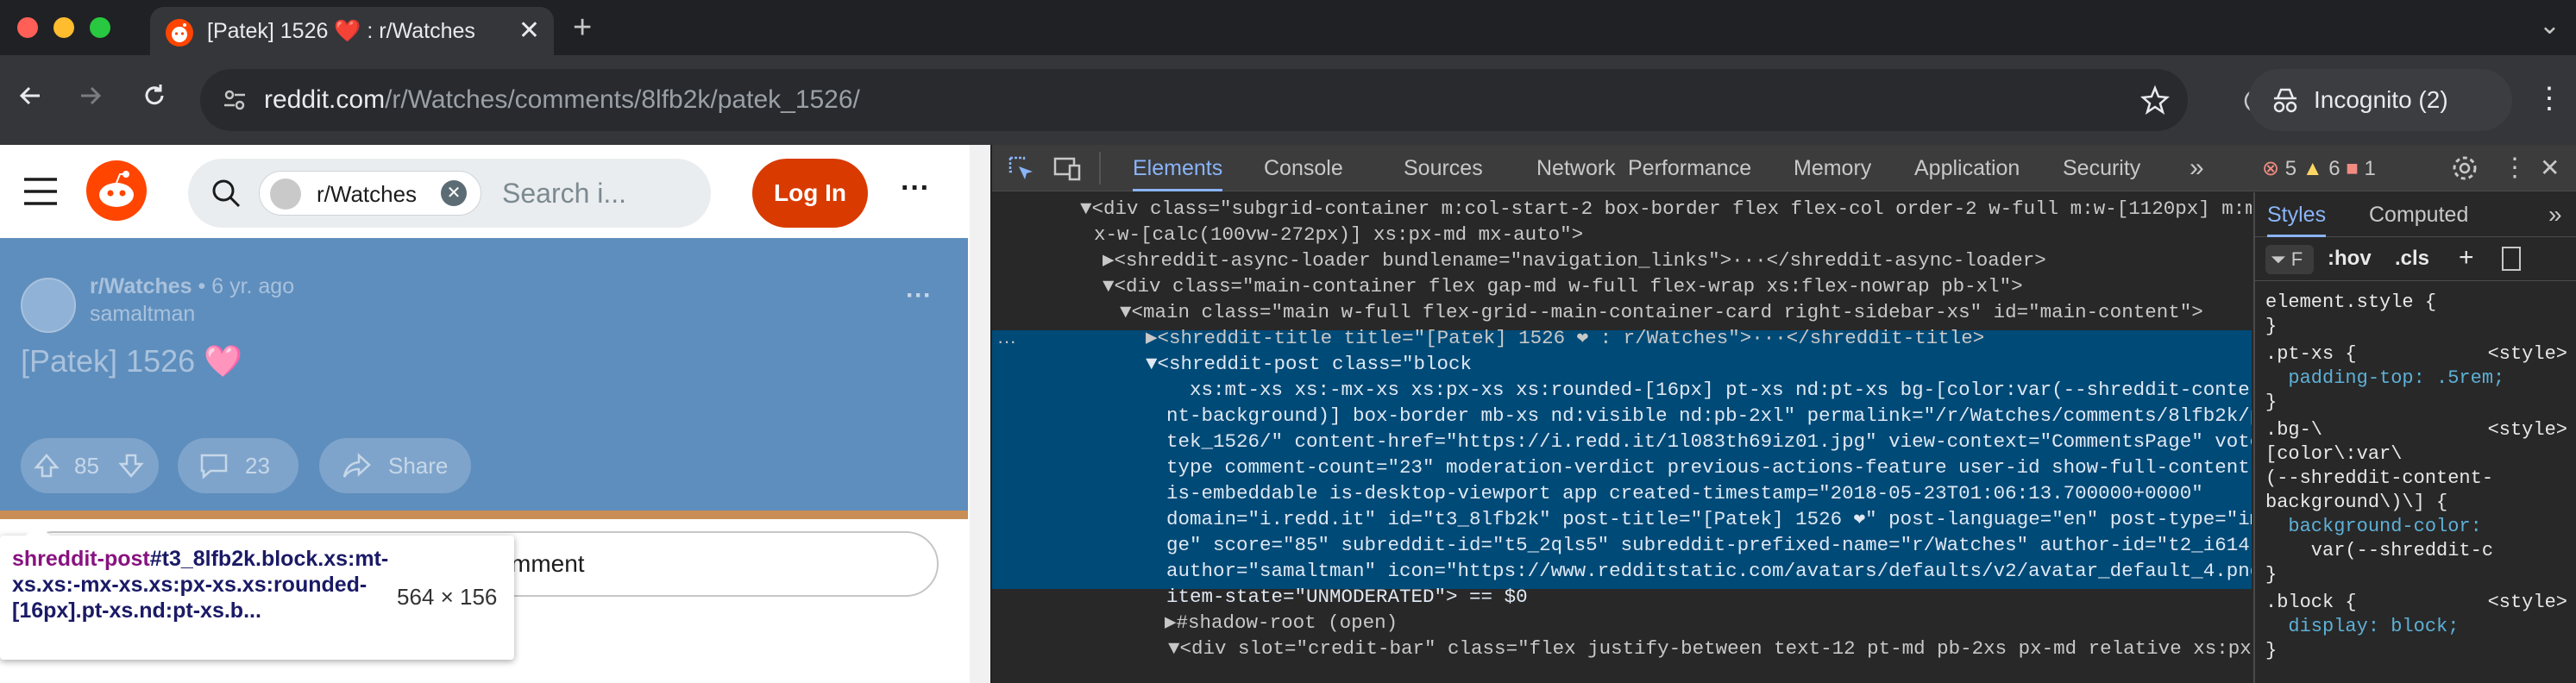 The height and width of the screenshot is (683, 2576). What do you see at coordinates (915, 188) in the screenshot?
I see `more-options-icon: ···` at bounding box center [915, 188].